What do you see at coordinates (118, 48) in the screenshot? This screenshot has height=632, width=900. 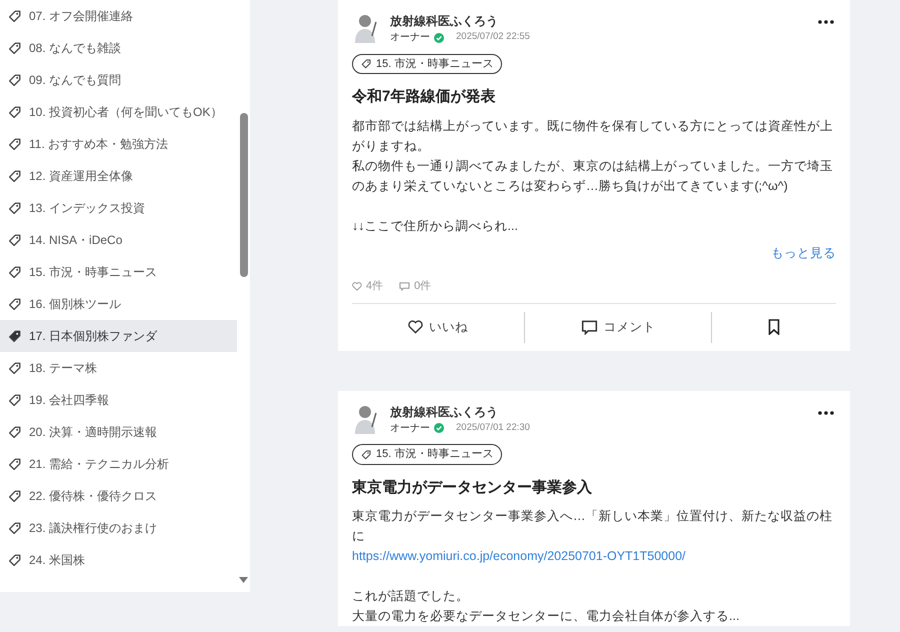 I see `sidebar-item: 08. なんでも雑談` at bounding box center [118, 48].